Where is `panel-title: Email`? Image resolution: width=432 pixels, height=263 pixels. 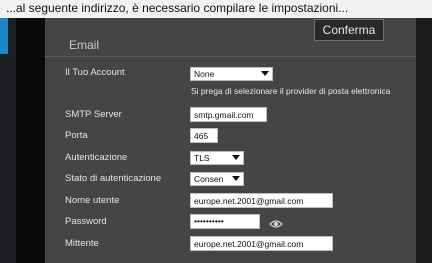 panel-title: Email is located at coordinates (84, 45).